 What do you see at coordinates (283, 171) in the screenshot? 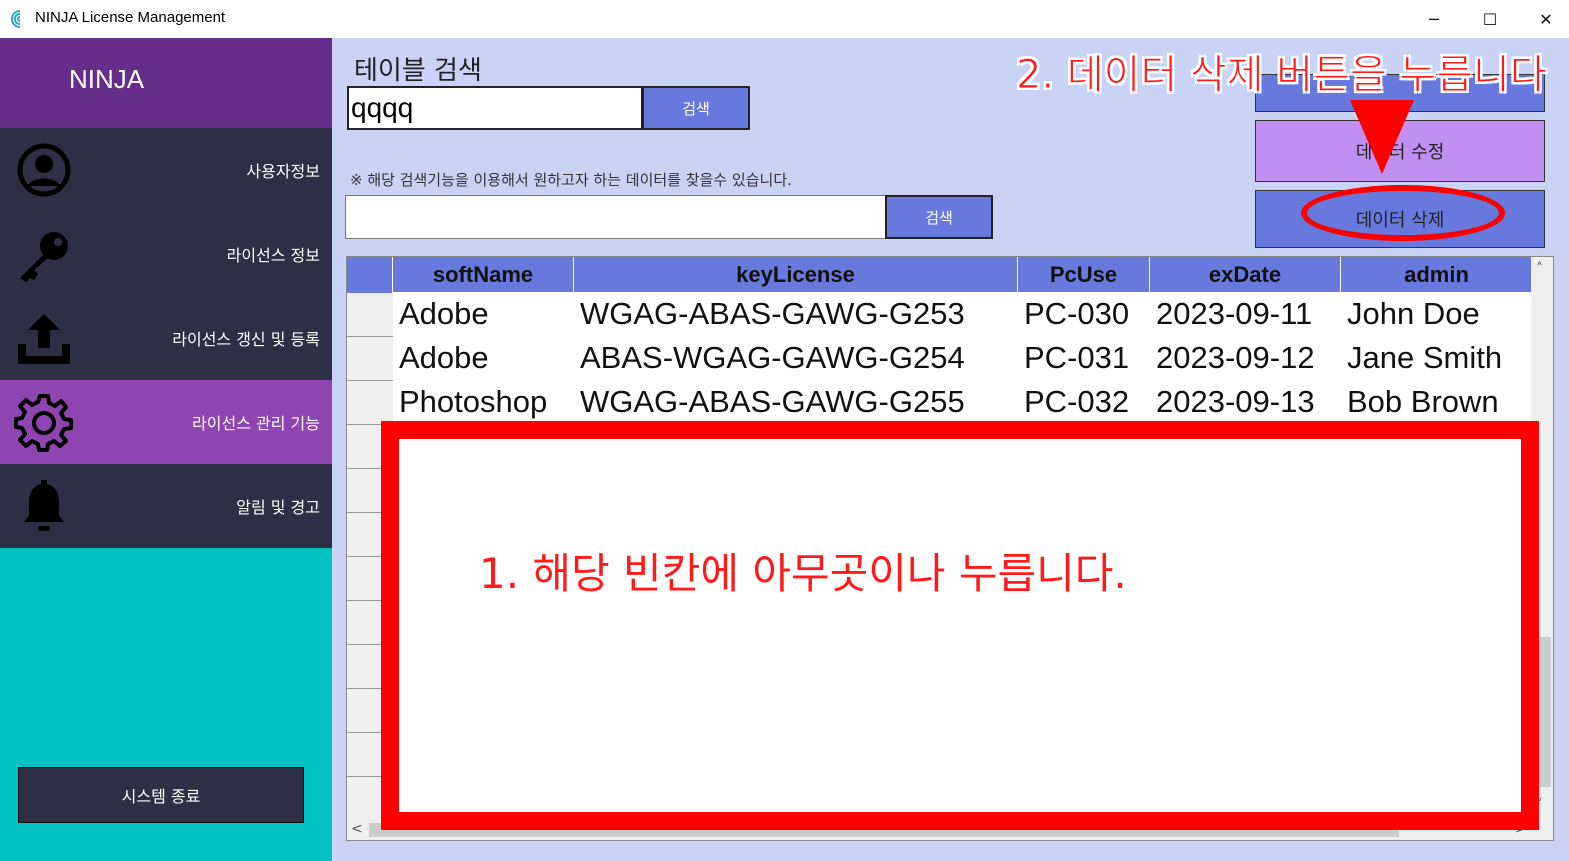
I see `sidebar-item-label: 사용자정보` at bounding box center [283, 171].